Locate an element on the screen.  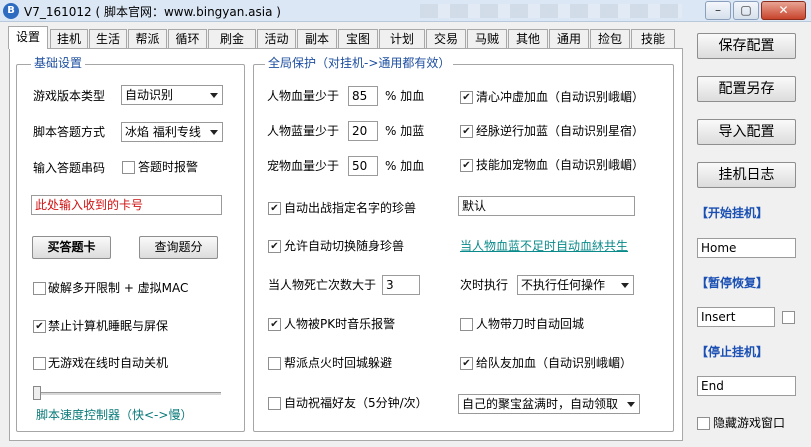
mp-unit-label: % 加蓝 is located at coordinates (405, 131).